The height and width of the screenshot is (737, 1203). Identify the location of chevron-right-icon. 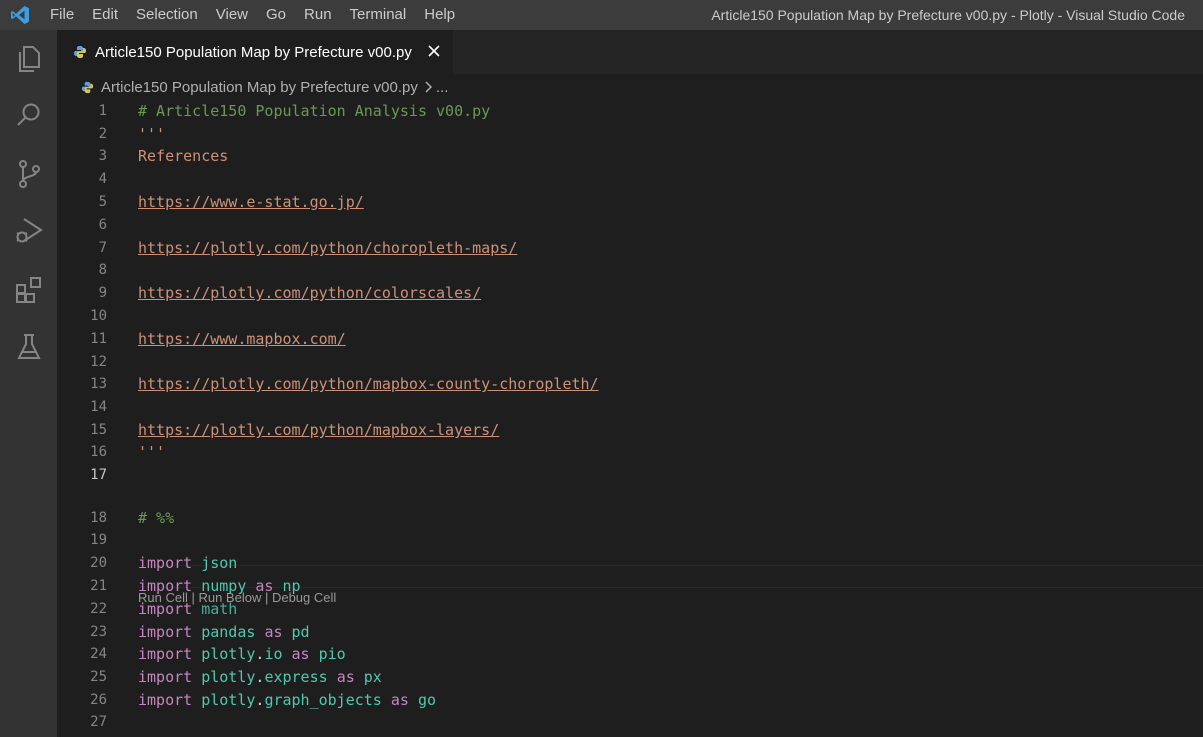
(428, 87).